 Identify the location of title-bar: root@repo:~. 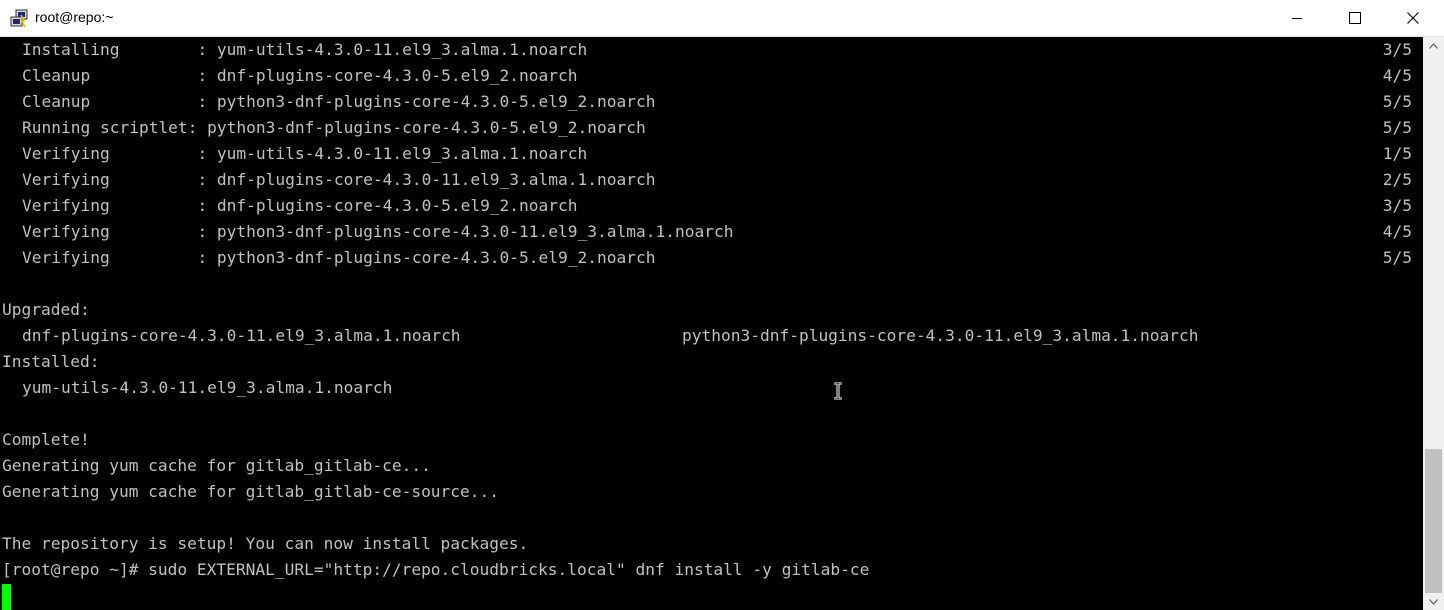
(722, 18).